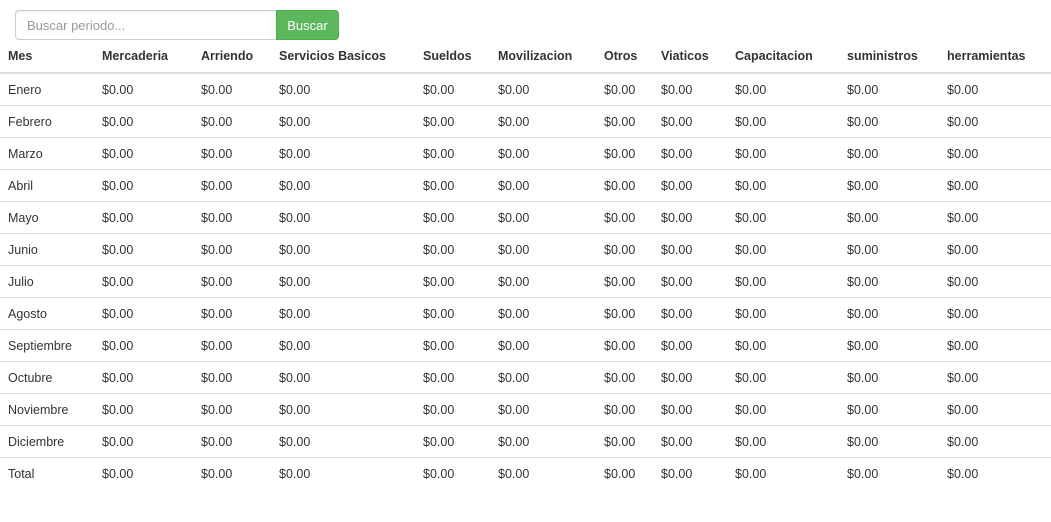  What do you see at coordinates (889, 57) in the screenshot?
I see `column-header-suministros: suministros` at bounding box center [889, 57].